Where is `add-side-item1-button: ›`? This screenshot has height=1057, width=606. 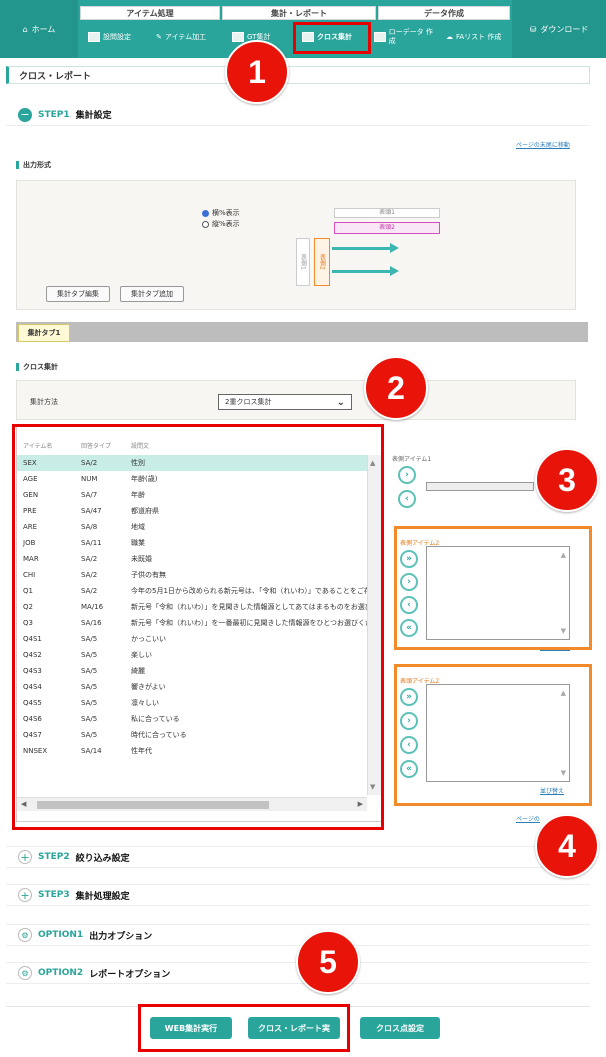 add-side-item1-button: › is located at coordinates (407, 475).